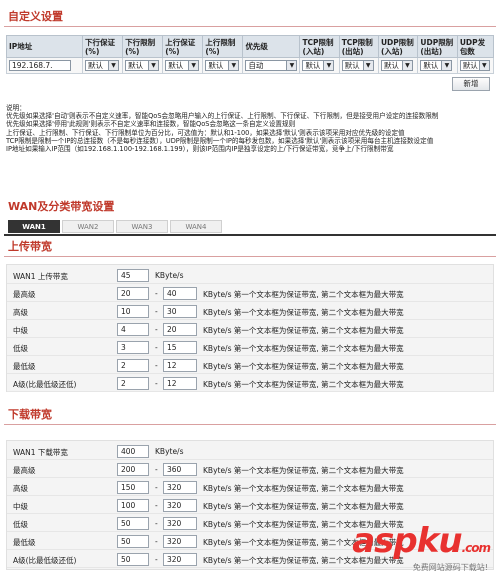  What do you see at coordinates (133, 311) in the screenshot?
I see `guarantee-bandwidth-input: 10` at bounding box center [133, 311].